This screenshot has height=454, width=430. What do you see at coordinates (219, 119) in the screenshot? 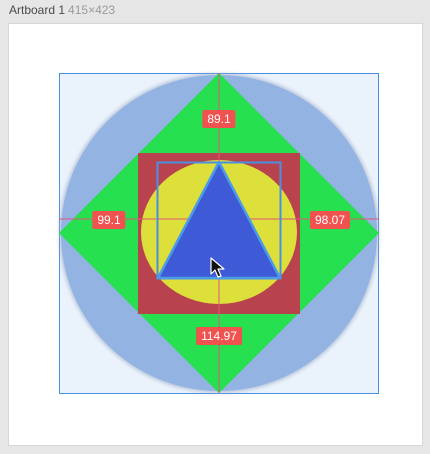
I see `measure-top-label: 89.1` at bounding box center [219, 119].